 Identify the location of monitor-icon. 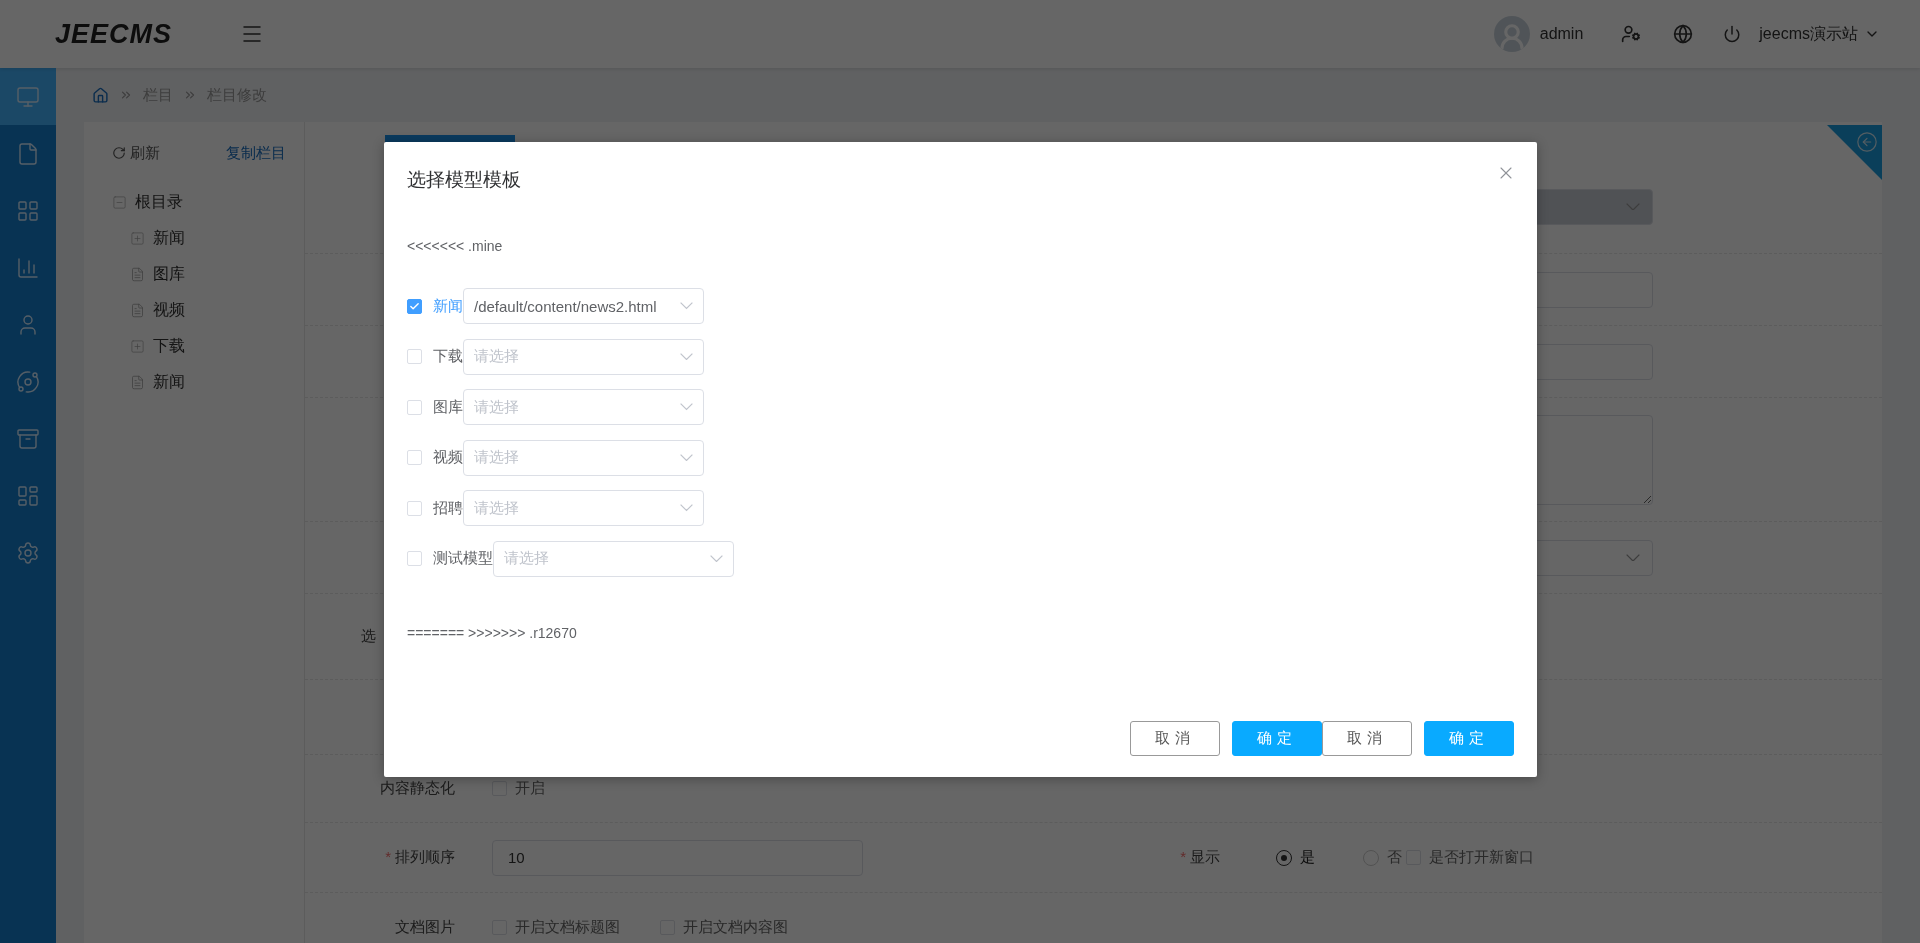
(28, 96).